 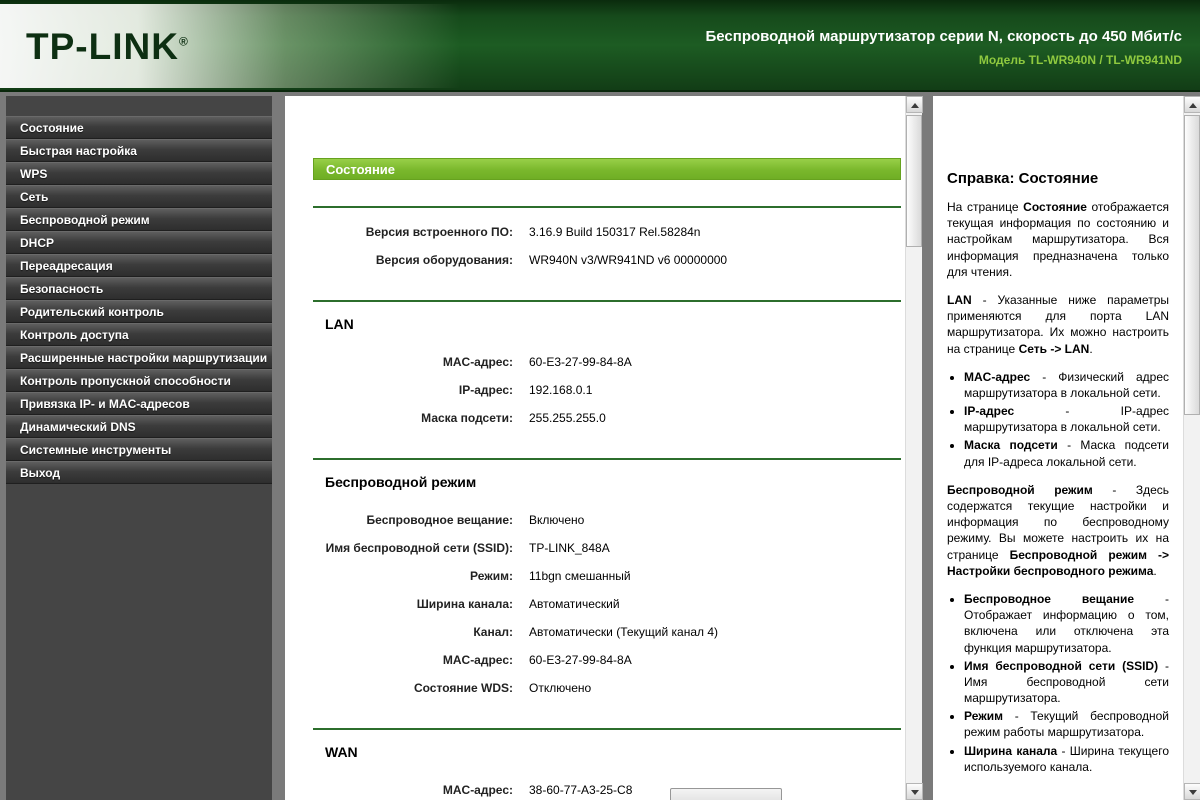 I want to click on row-value: 192.168.0.1, so click(x=561, y=390).